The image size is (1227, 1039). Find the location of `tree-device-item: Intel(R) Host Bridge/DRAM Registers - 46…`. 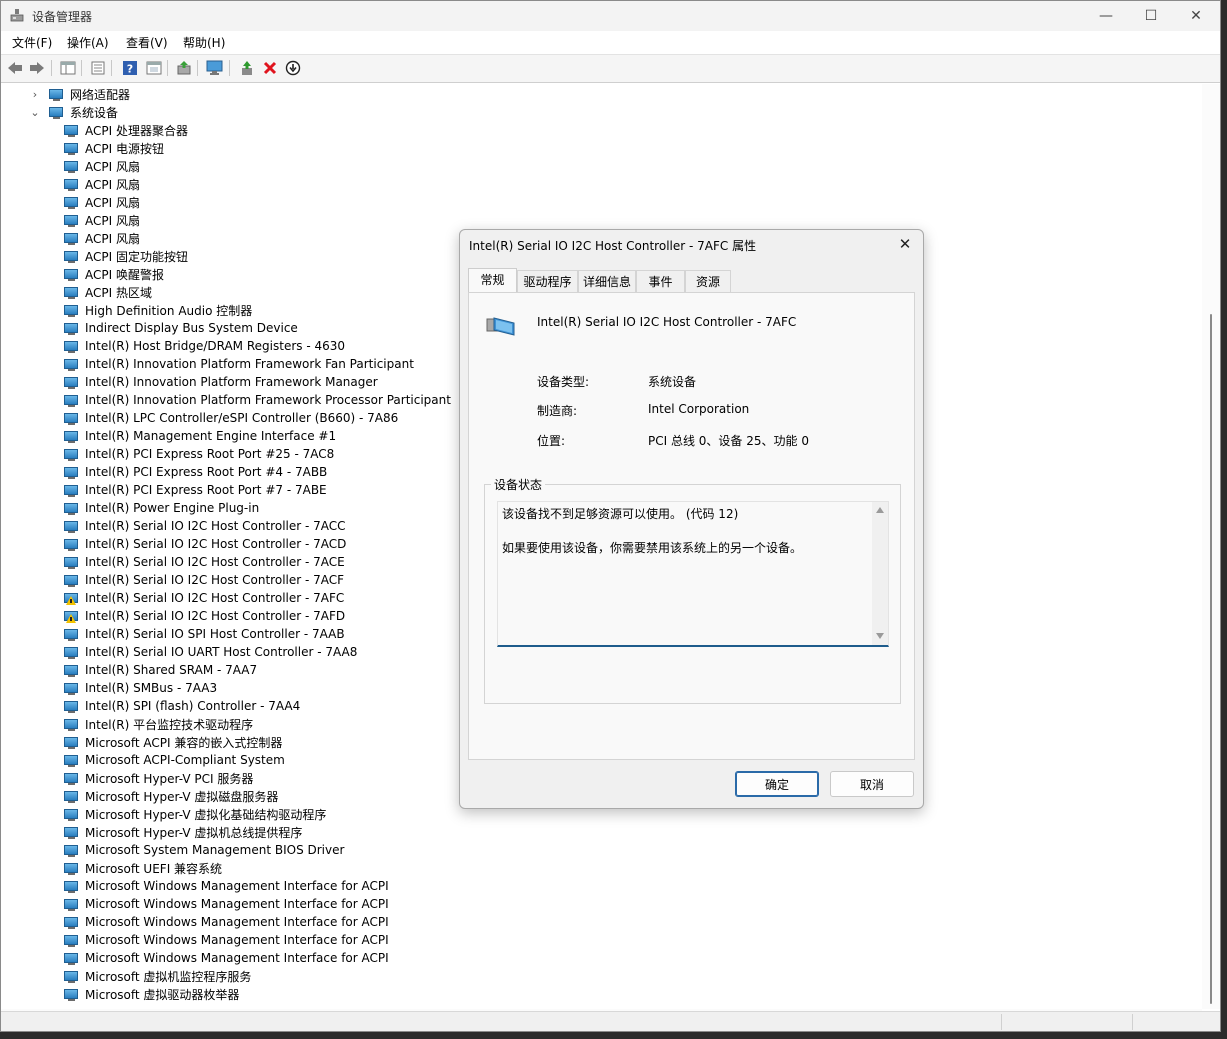

tree-device-item: Intel(R) Host Bridge/DRAM Registers - 46… is located at coordinates (204, 346).